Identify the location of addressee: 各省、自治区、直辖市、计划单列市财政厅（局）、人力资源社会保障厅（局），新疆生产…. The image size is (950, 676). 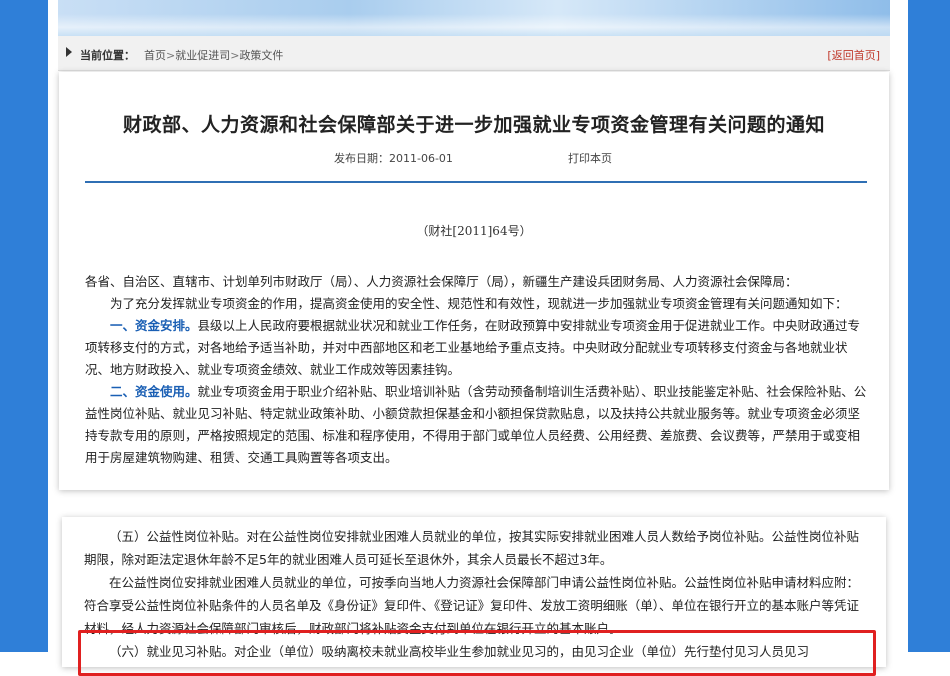
(441, 281).